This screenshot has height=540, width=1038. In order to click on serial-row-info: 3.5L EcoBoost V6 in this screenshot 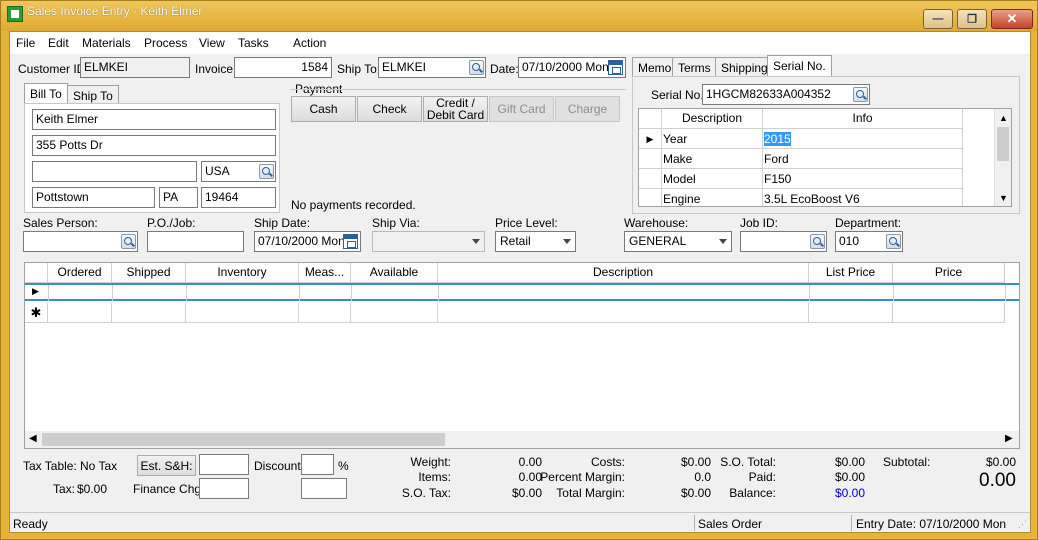, I will do `click(863, 197)`.